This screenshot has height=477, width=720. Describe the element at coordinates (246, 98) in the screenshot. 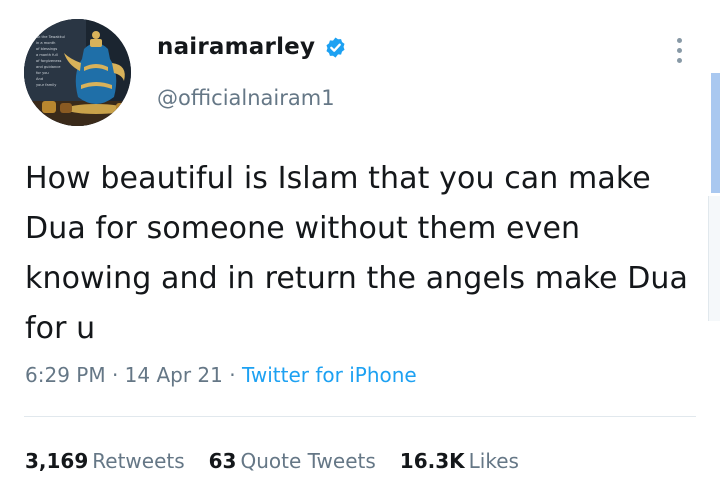

I see `user-handle: @officialnairam1` at that location.